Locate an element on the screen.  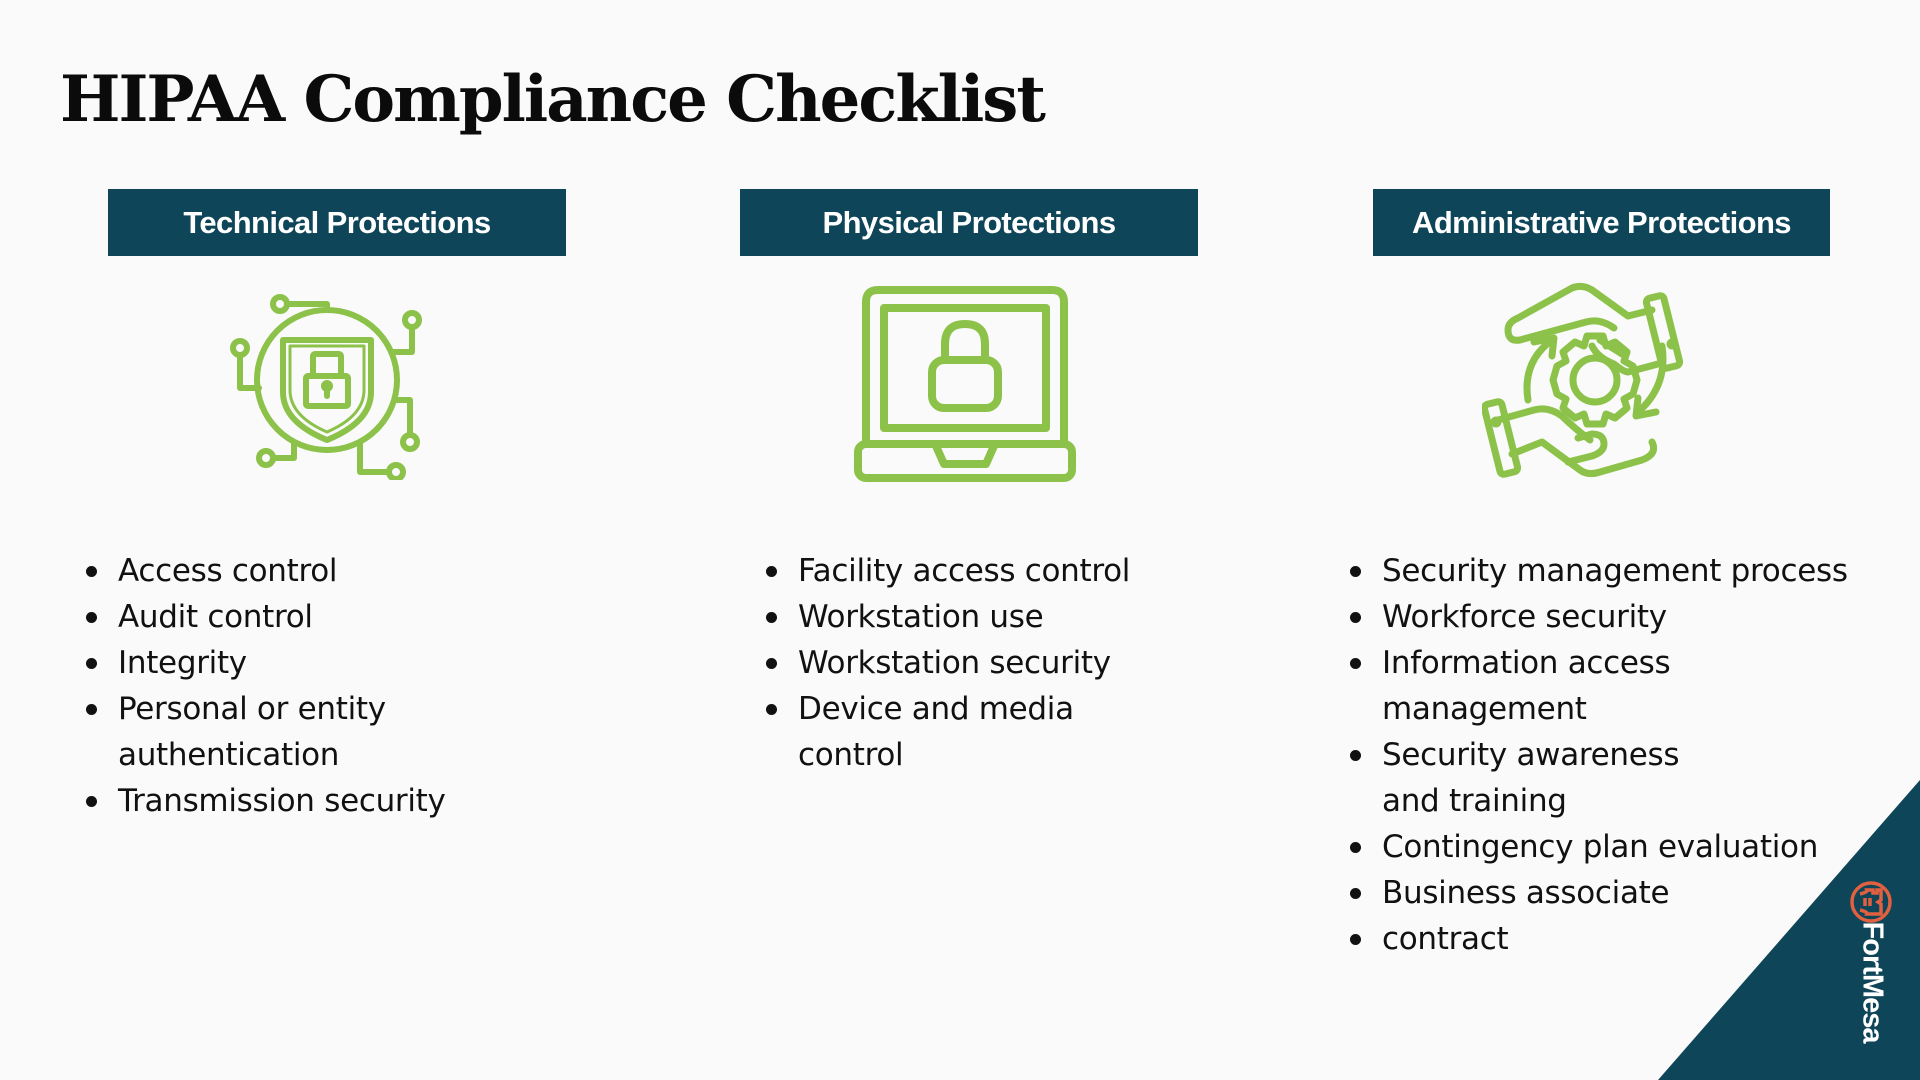
list-item: Integrity is located at coordinates (296, 663).